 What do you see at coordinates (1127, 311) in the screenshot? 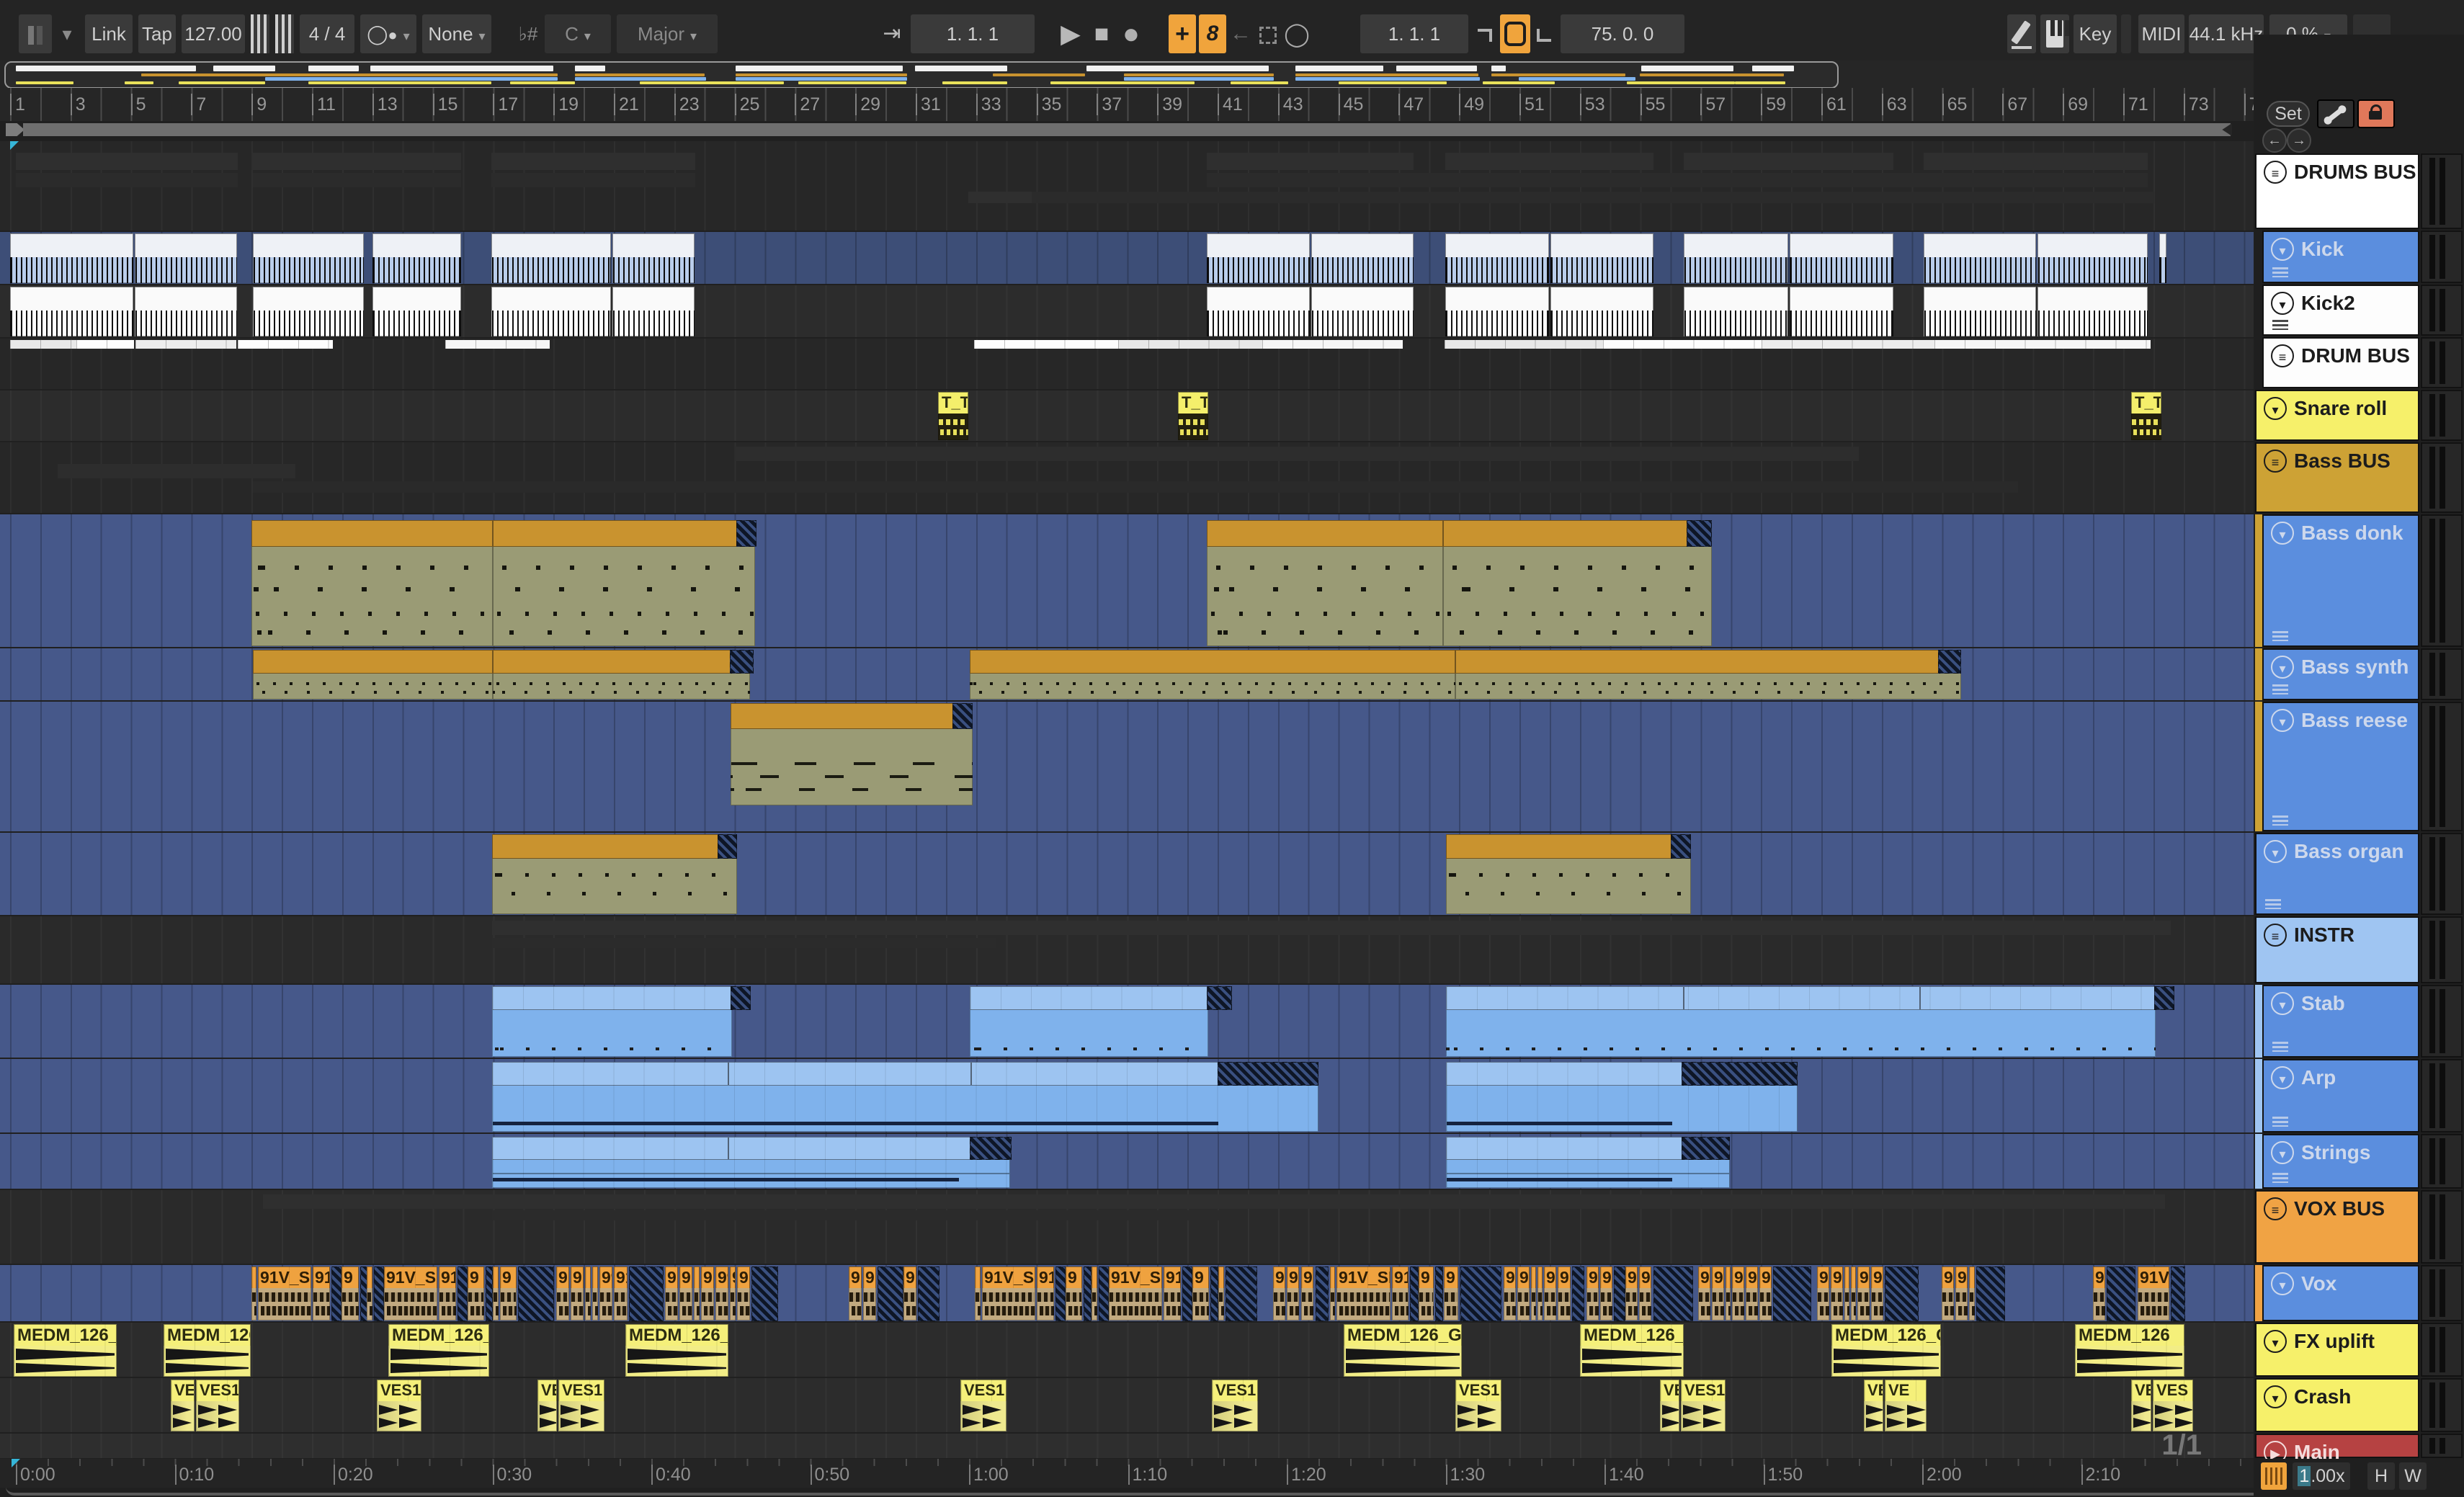
I see `lane-kick2` at bounding box center [1127, 311].